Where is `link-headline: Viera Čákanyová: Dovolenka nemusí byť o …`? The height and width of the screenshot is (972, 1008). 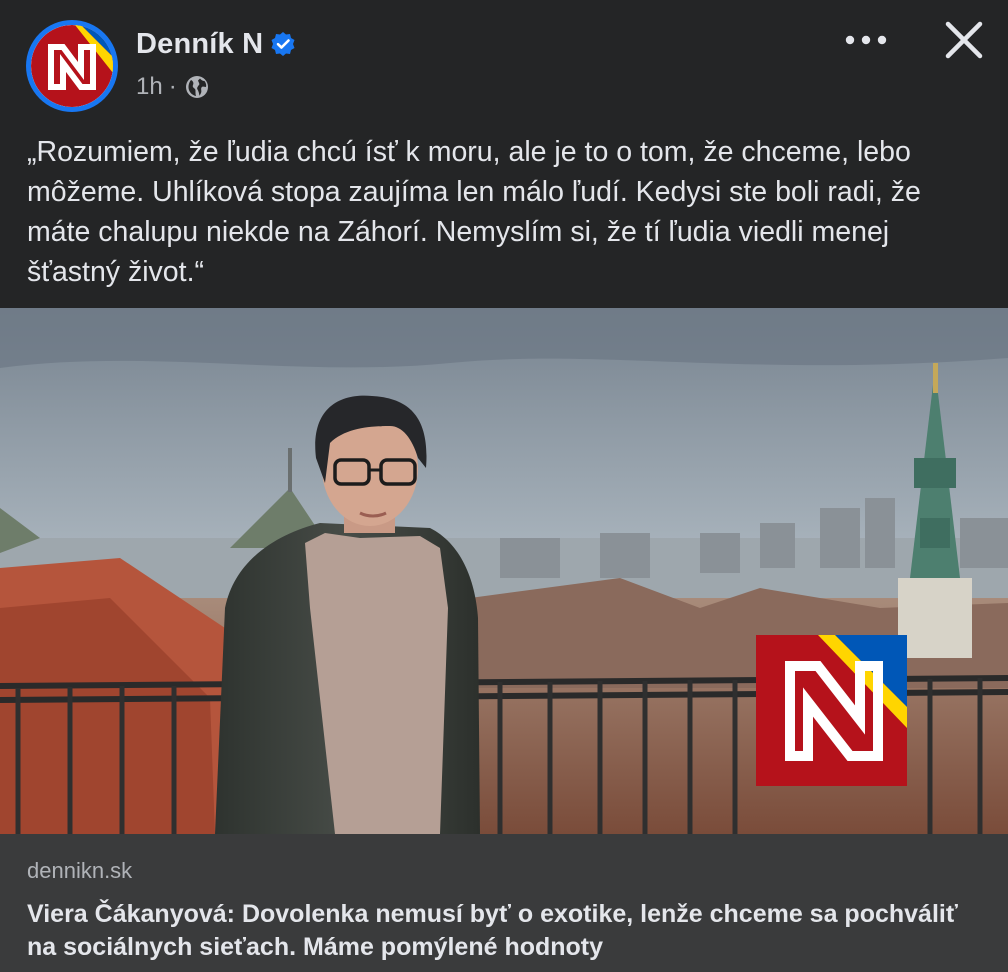
link-headline: Viera Čákanyová: Dovolenka nemusí byť o … is located at coordinates (492, 930).